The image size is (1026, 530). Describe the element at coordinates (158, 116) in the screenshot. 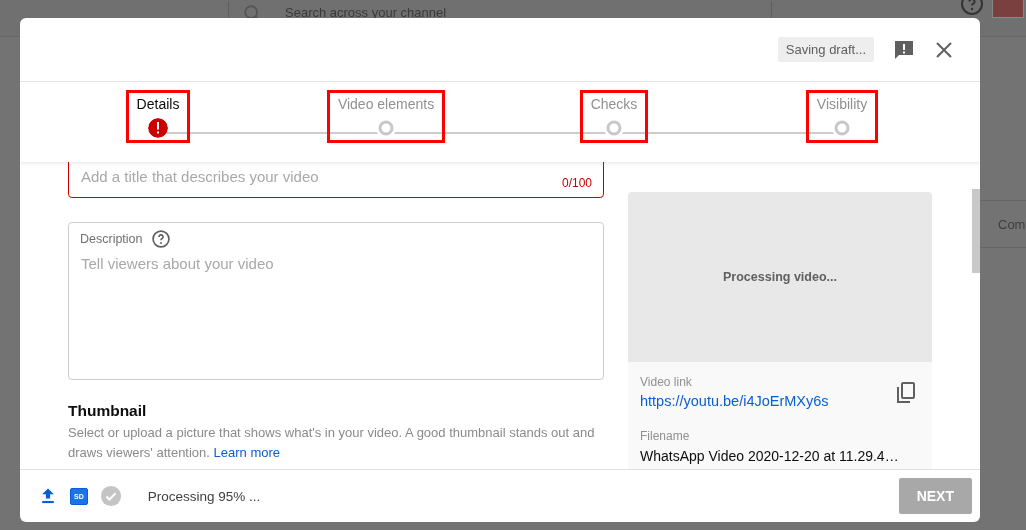

I see `step-tab: Details` at that location.